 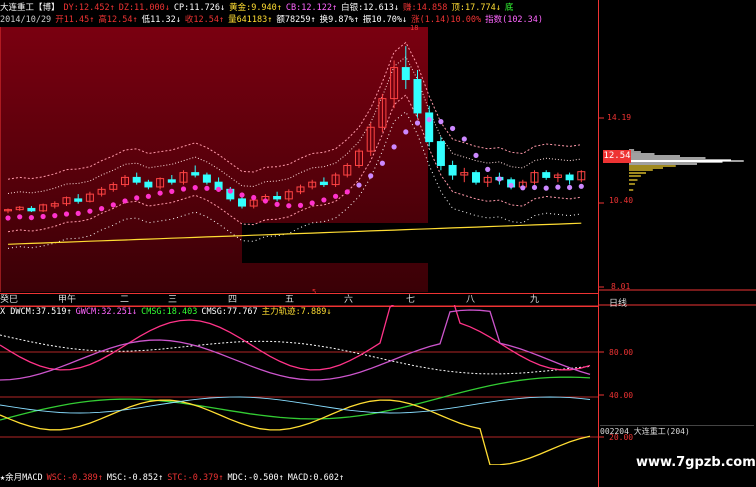 I want to click on legend-value: DZ:11.000↓, so click(x=144, y=8).